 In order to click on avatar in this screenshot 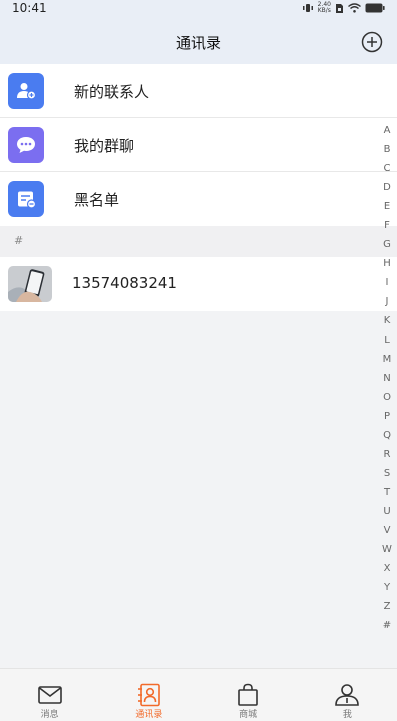, I will do `click(30, 284)`.